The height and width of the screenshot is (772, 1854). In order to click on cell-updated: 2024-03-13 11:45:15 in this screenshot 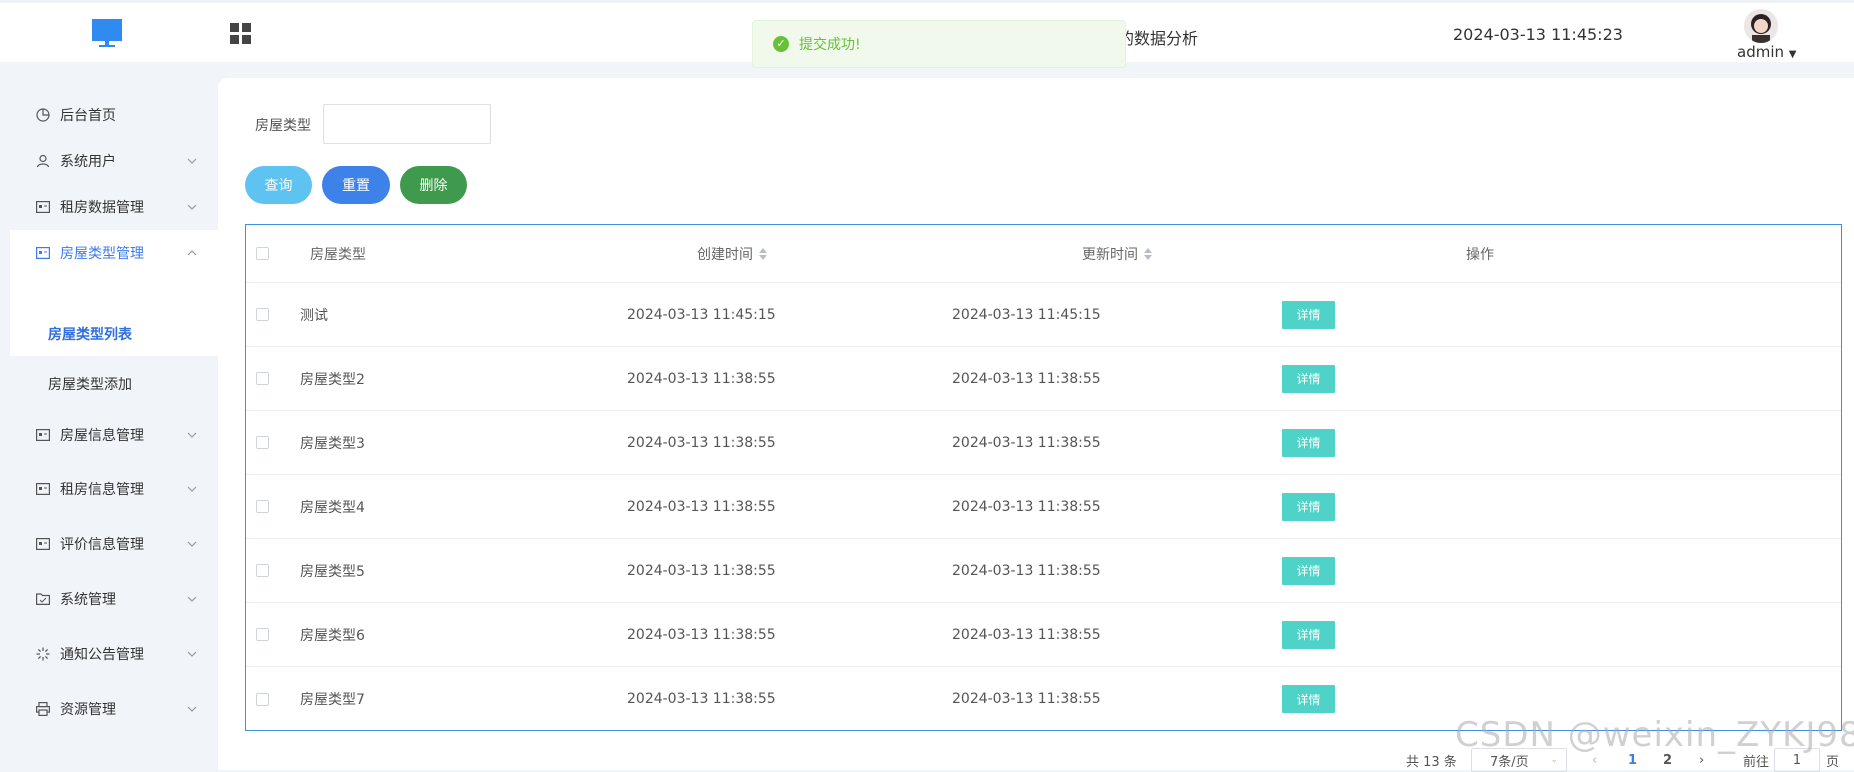, I will do `click(1026, 314)`.